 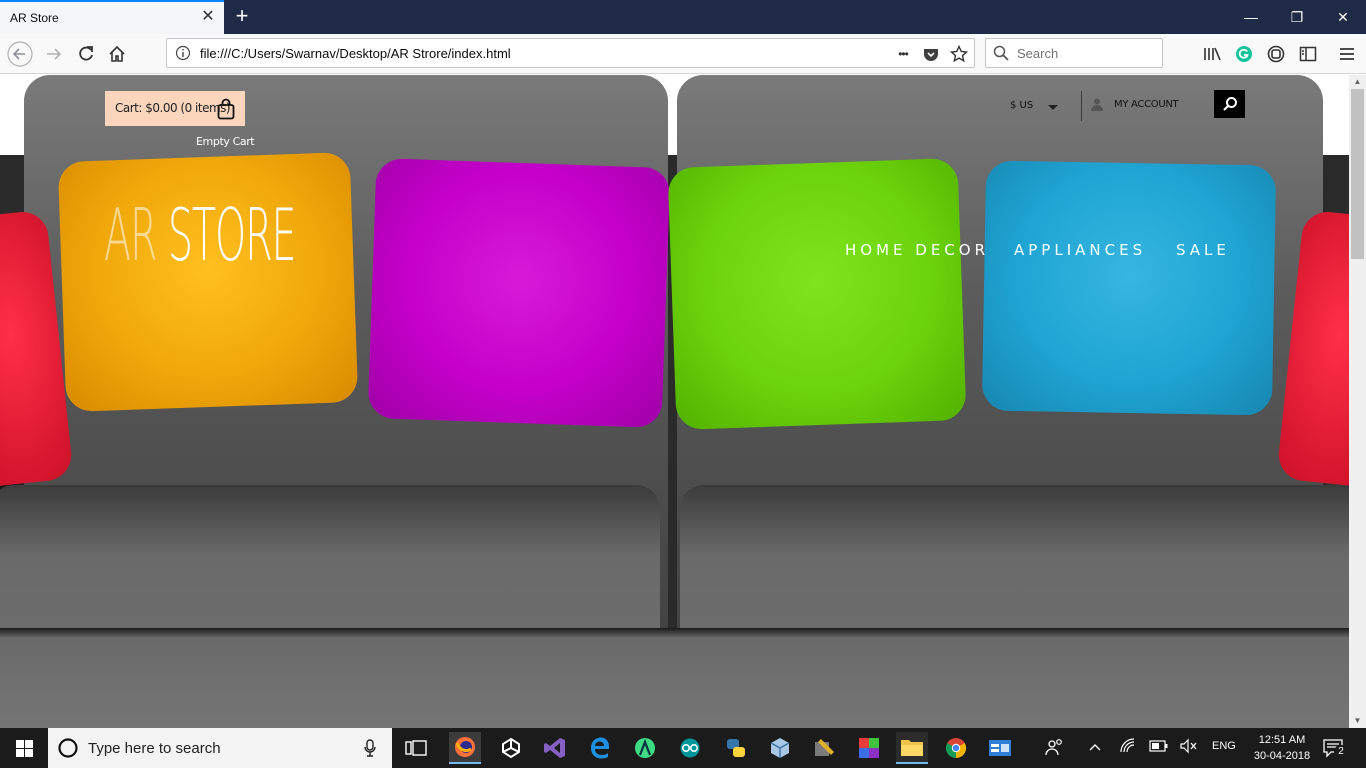 I want to click on taskbar-visual-studio, so click(x=555, y=748).